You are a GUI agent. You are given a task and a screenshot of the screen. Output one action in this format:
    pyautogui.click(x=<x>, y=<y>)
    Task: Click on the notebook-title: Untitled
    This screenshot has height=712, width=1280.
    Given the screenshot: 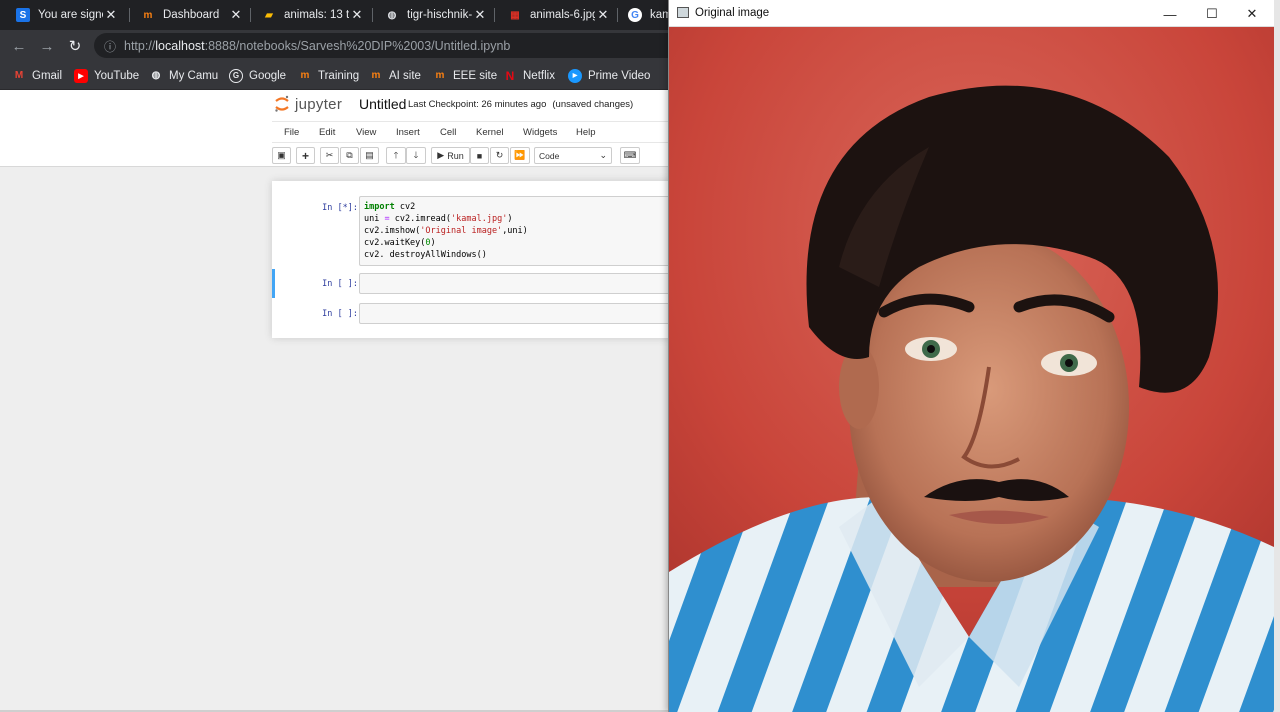 What is the action you would take?
    pyautogui.click(x=382, y=104)
    